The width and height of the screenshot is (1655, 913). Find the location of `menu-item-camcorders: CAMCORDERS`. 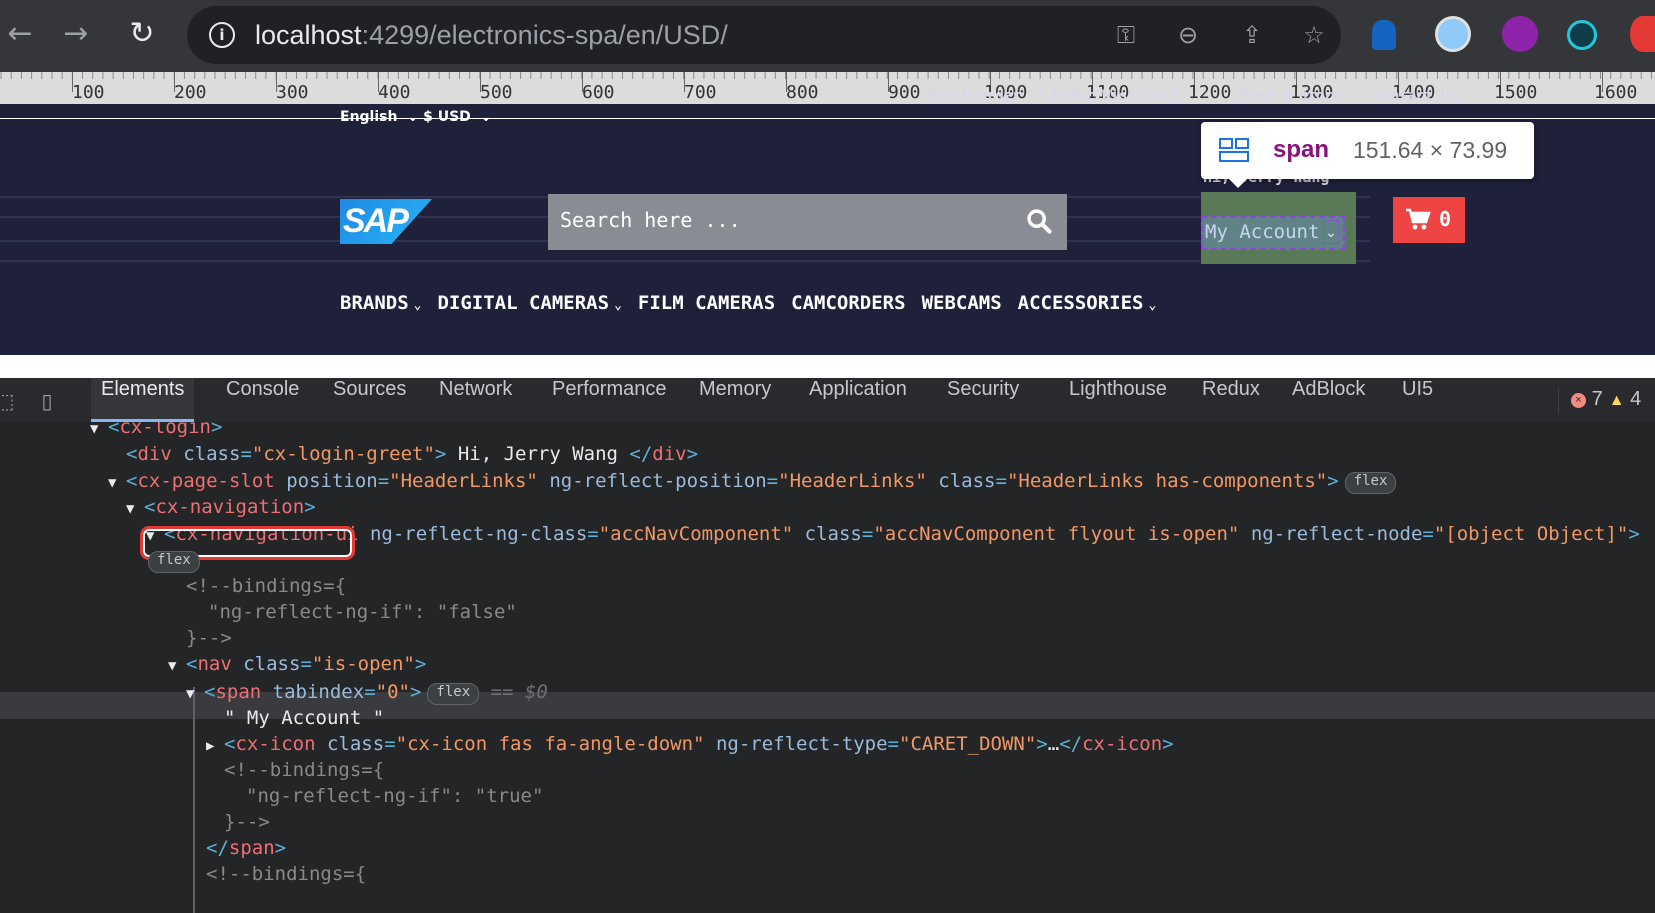

menu-item-camcorders: CAMCORDERS is located at coordinates (848, 303).